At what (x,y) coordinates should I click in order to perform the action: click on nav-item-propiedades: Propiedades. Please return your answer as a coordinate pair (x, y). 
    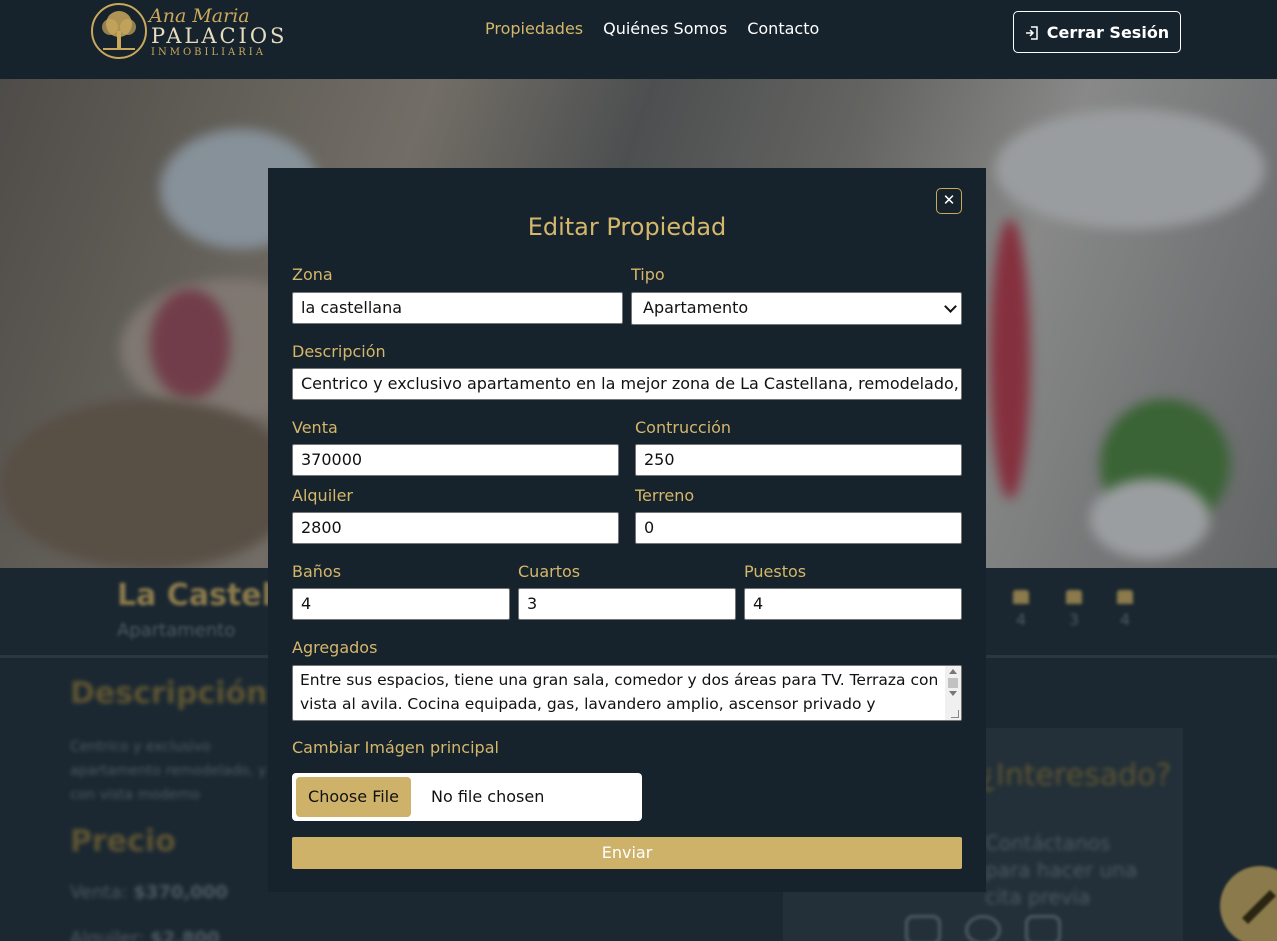
    Looking at the image, I should click on (534, 28).